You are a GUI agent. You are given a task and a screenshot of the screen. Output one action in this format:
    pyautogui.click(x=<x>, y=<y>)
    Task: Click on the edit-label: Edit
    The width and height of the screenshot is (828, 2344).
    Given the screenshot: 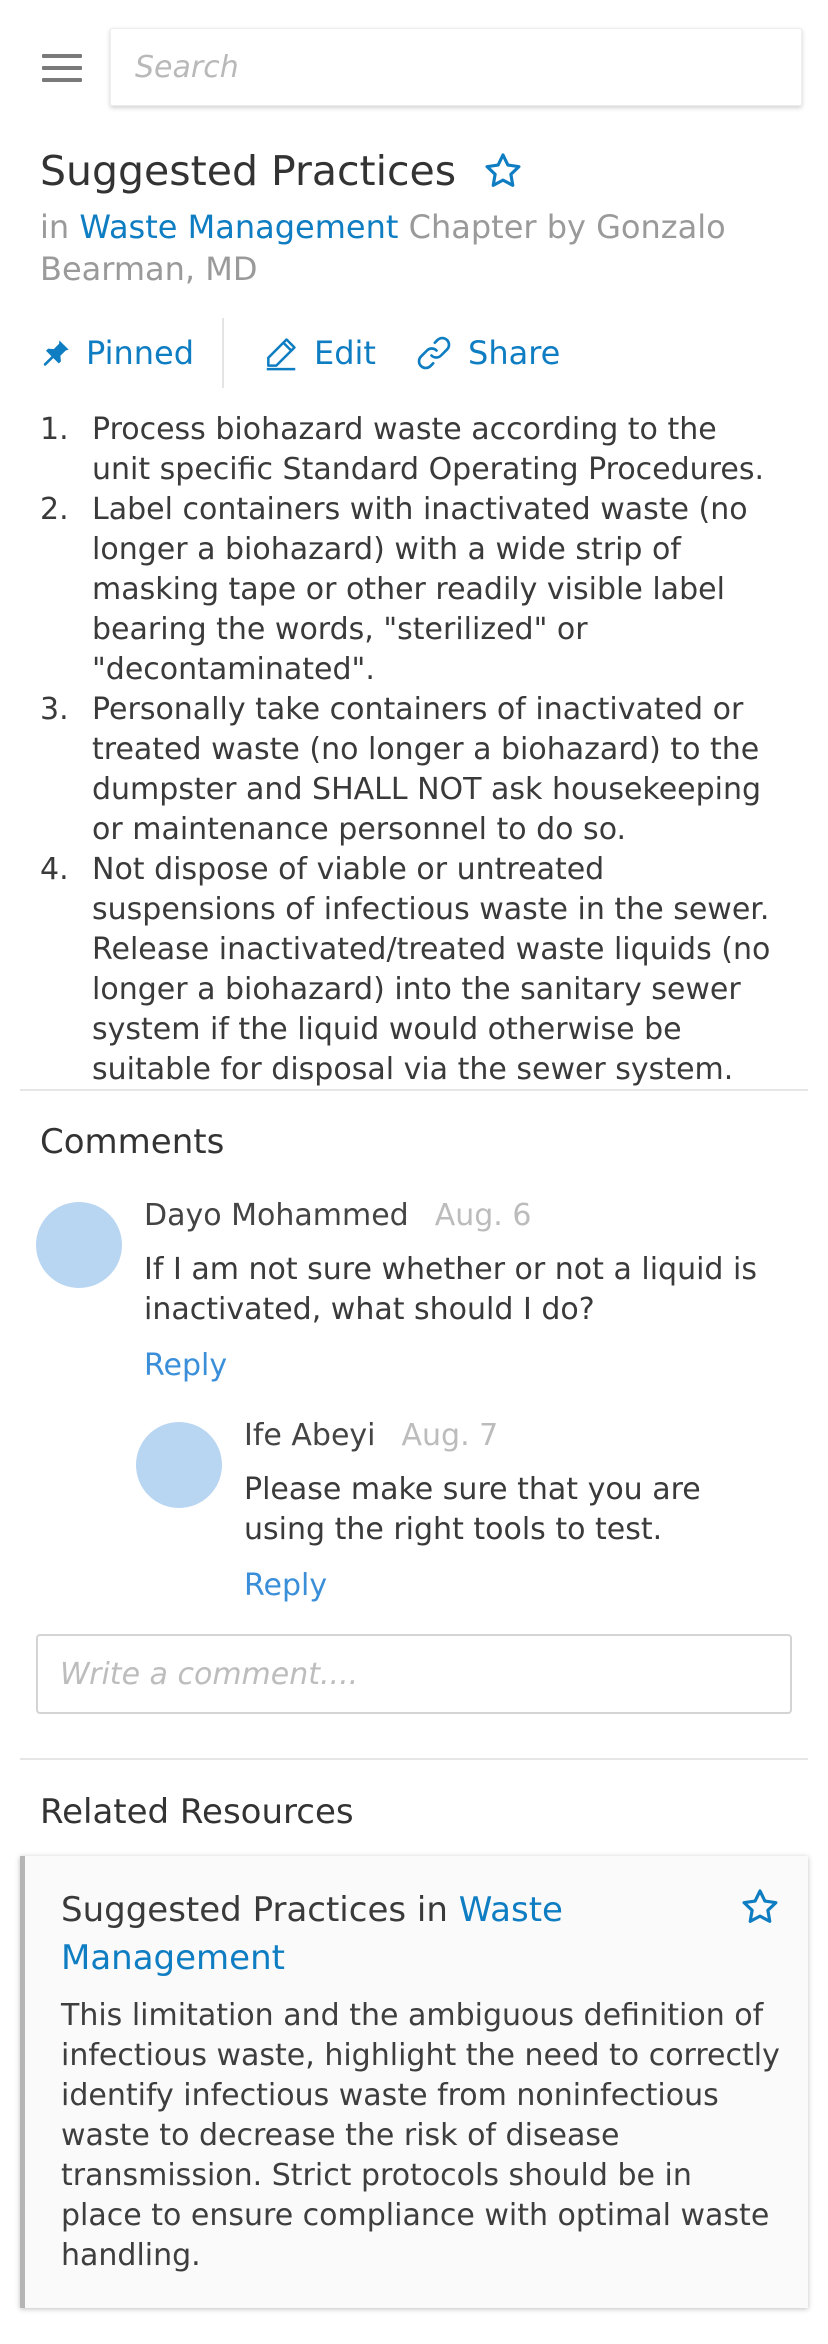 What is the action you would take?
    pyautogui.click(x=345, y=353)
    